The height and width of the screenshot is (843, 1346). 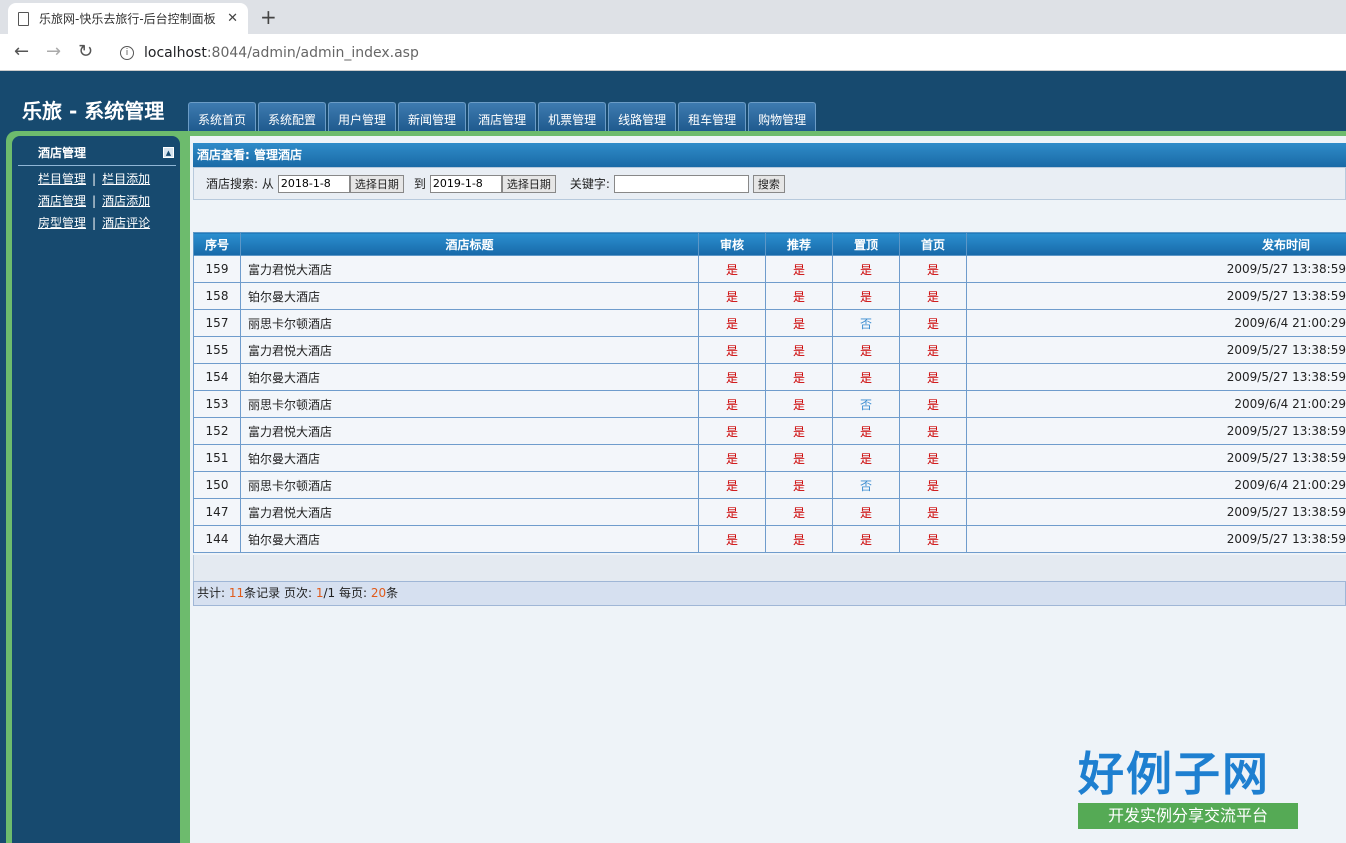 What do you see at coordinates (217, 512) in the screenshot?
I see `cell-index: 147` at bounding box center [217, 512].